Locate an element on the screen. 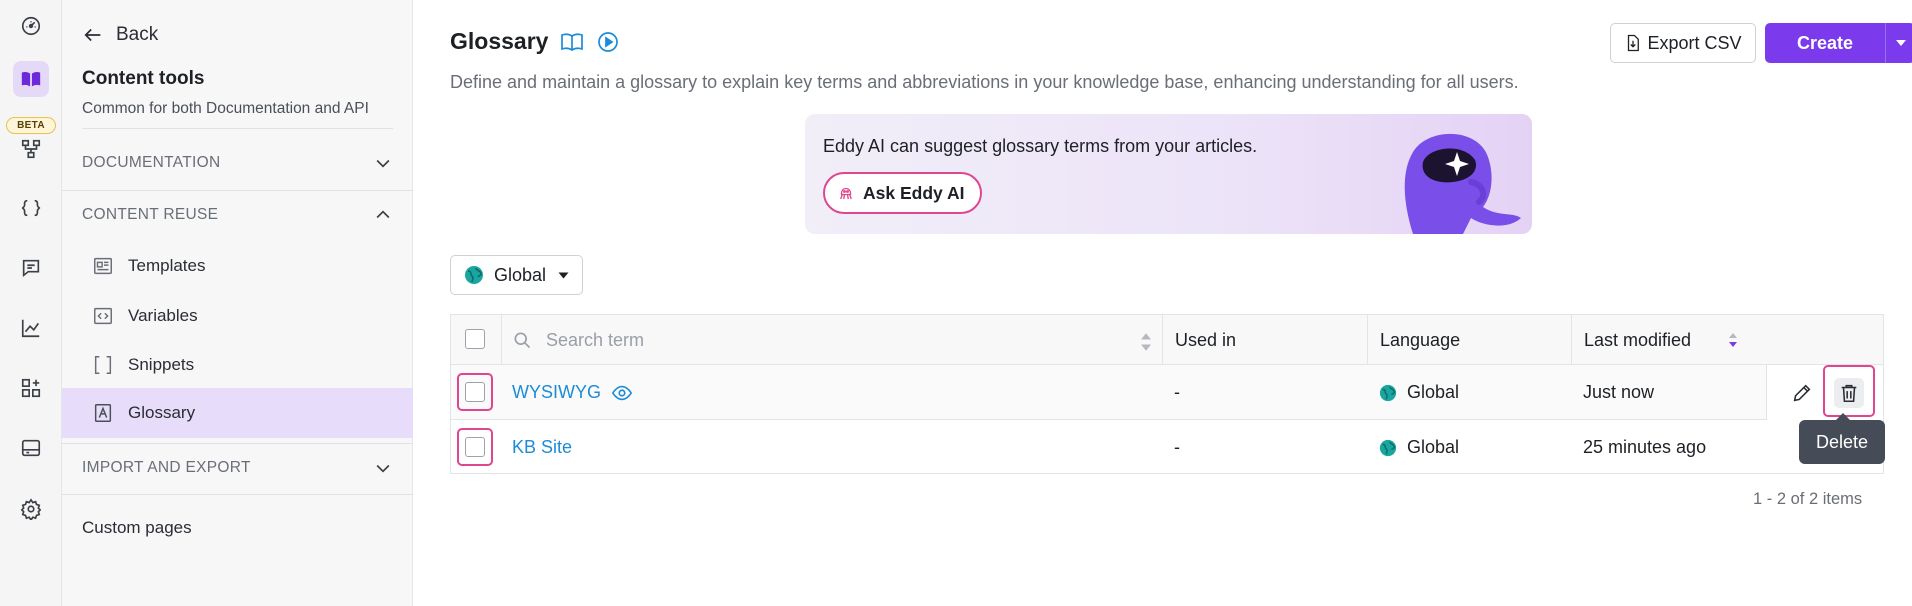 This screenshot has width=1912, height=606. sidebar-title: Content tools is located at coordinates (143, 78).